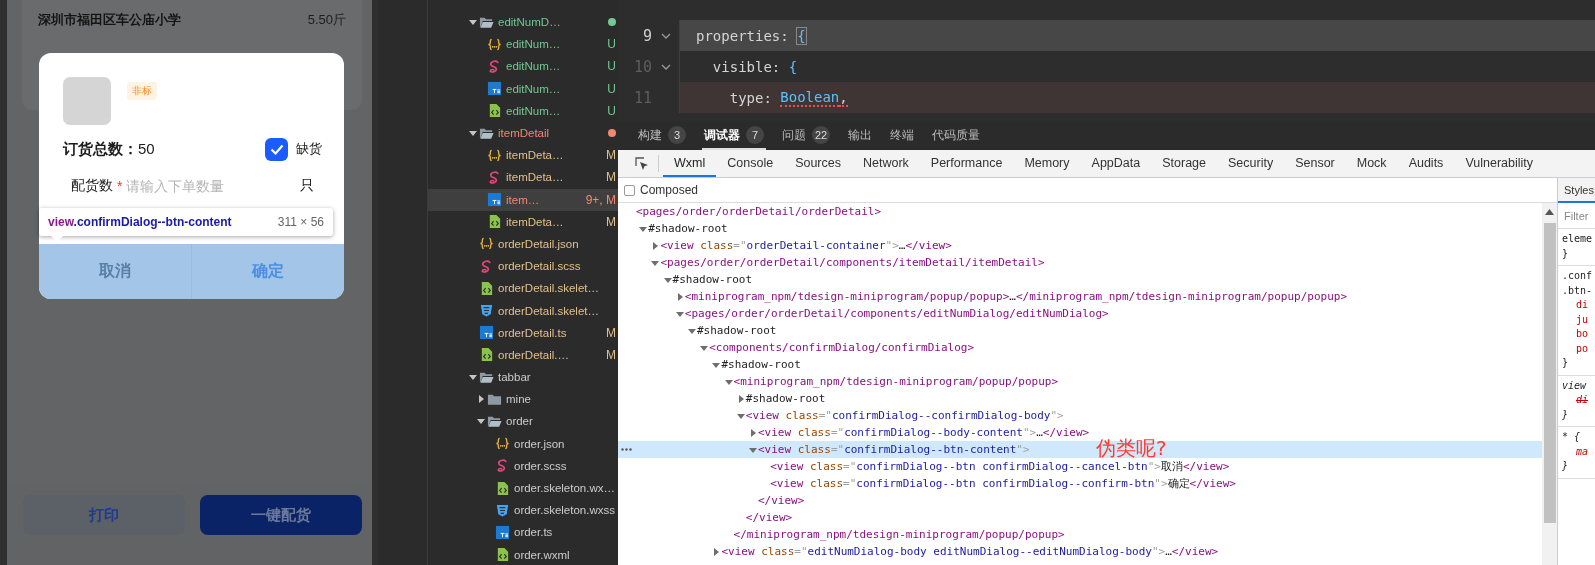 The image size is (1595, 565). I want to click on devtools-tab: Sensor, so click(1315, 163).